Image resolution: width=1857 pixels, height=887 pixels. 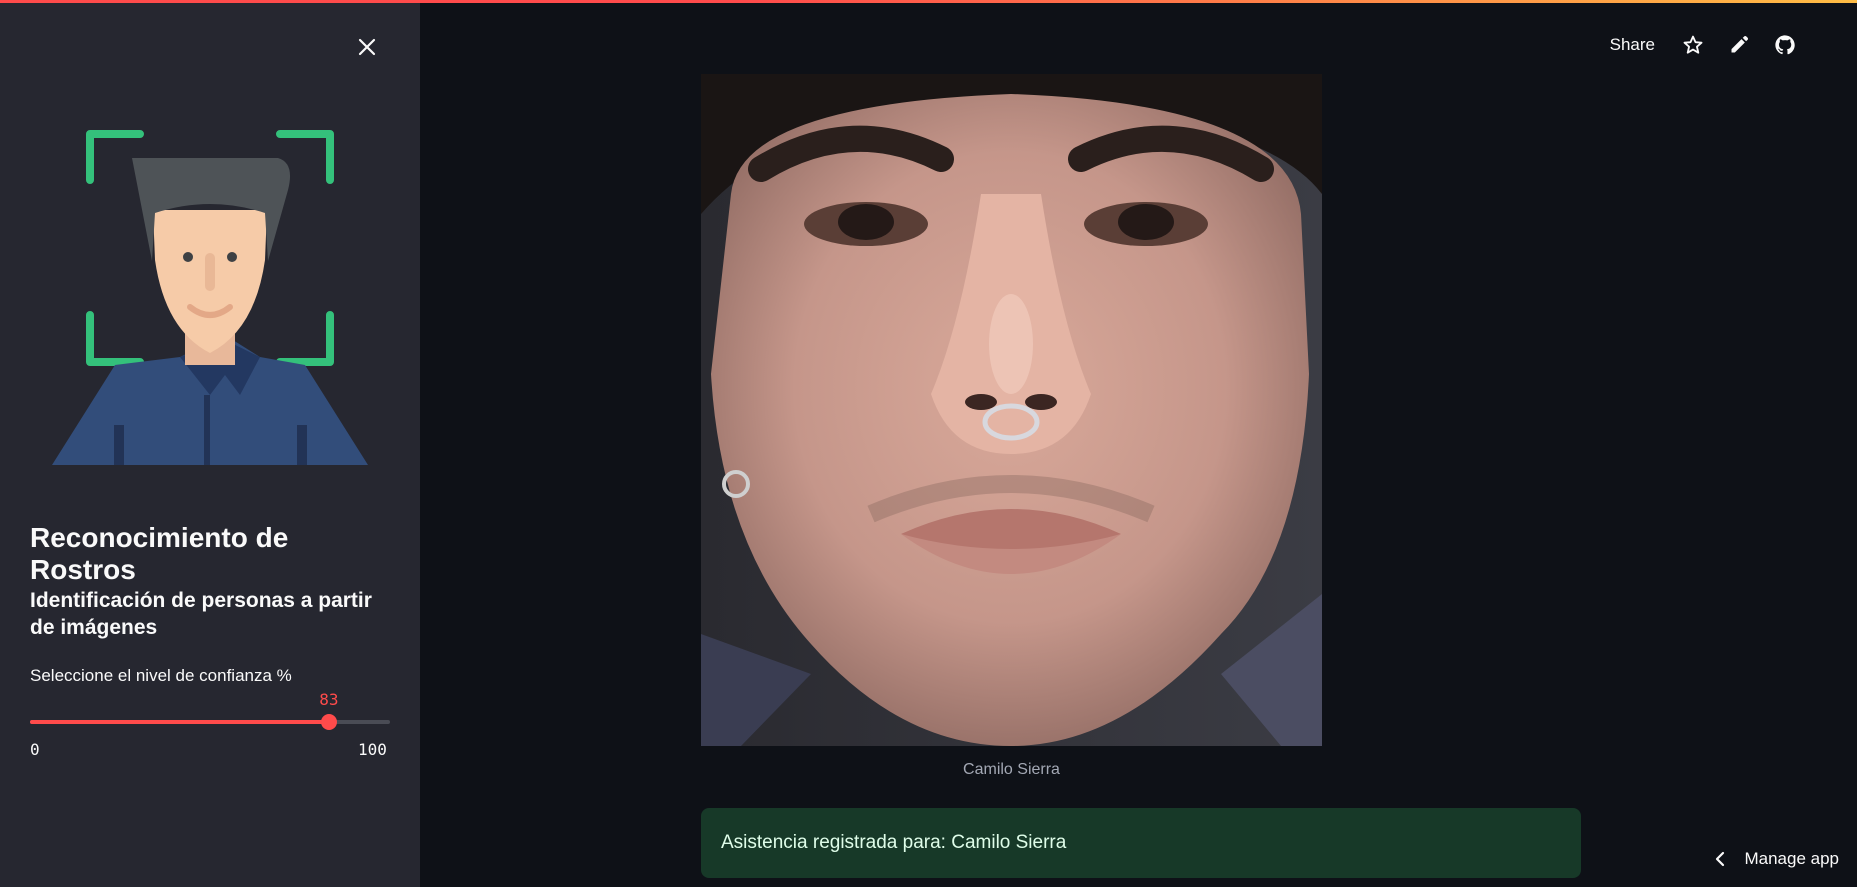 I want to click on star-icon, so click(x=1693, y=44).